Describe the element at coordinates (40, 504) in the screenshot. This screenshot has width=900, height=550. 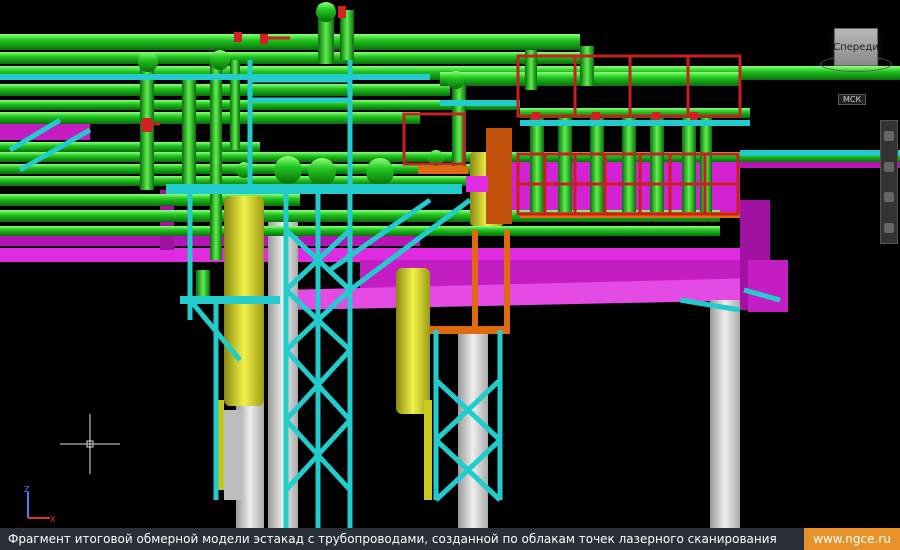
I see `ucs-axes-icon: Z X` at that location.